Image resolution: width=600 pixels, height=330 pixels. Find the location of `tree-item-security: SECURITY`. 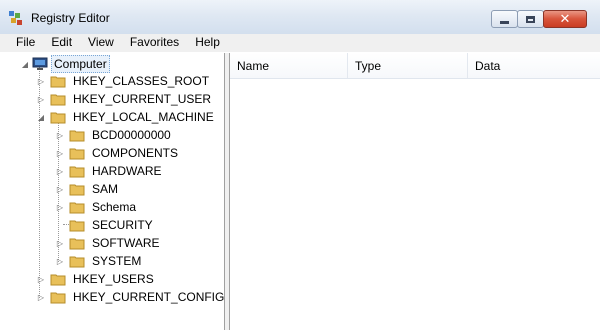

tree-item-security: SECURITY is located at coordinates (105, 225).